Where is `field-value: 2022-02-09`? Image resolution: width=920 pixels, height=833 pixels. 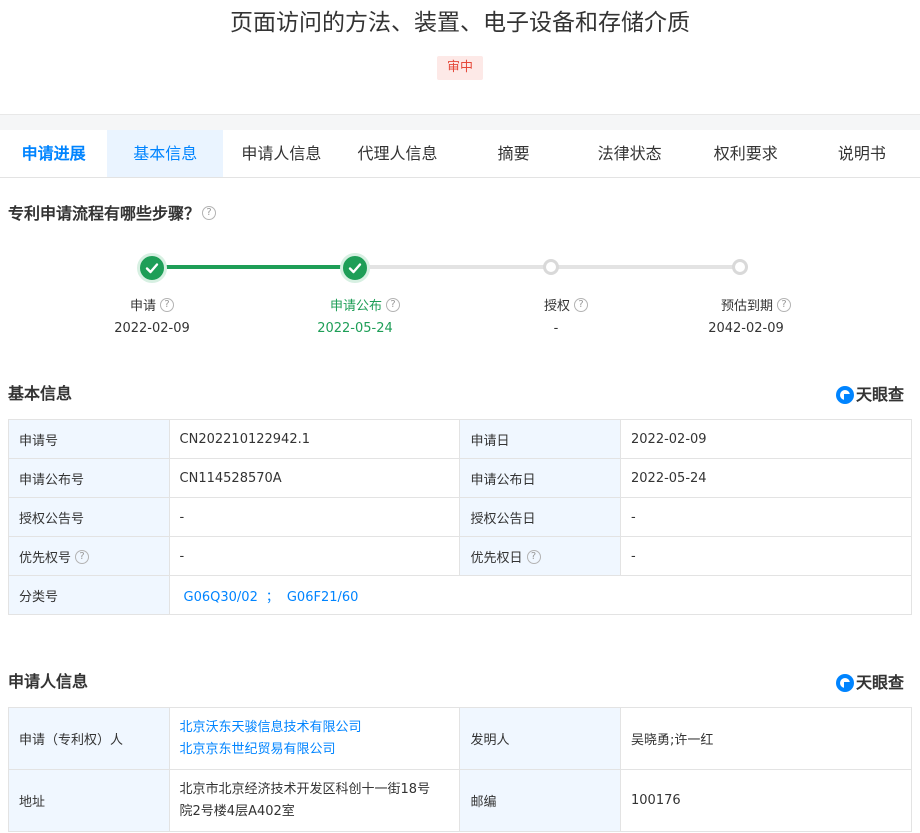
field-value: 2022-02-09 is located at coordinates (766, 439).